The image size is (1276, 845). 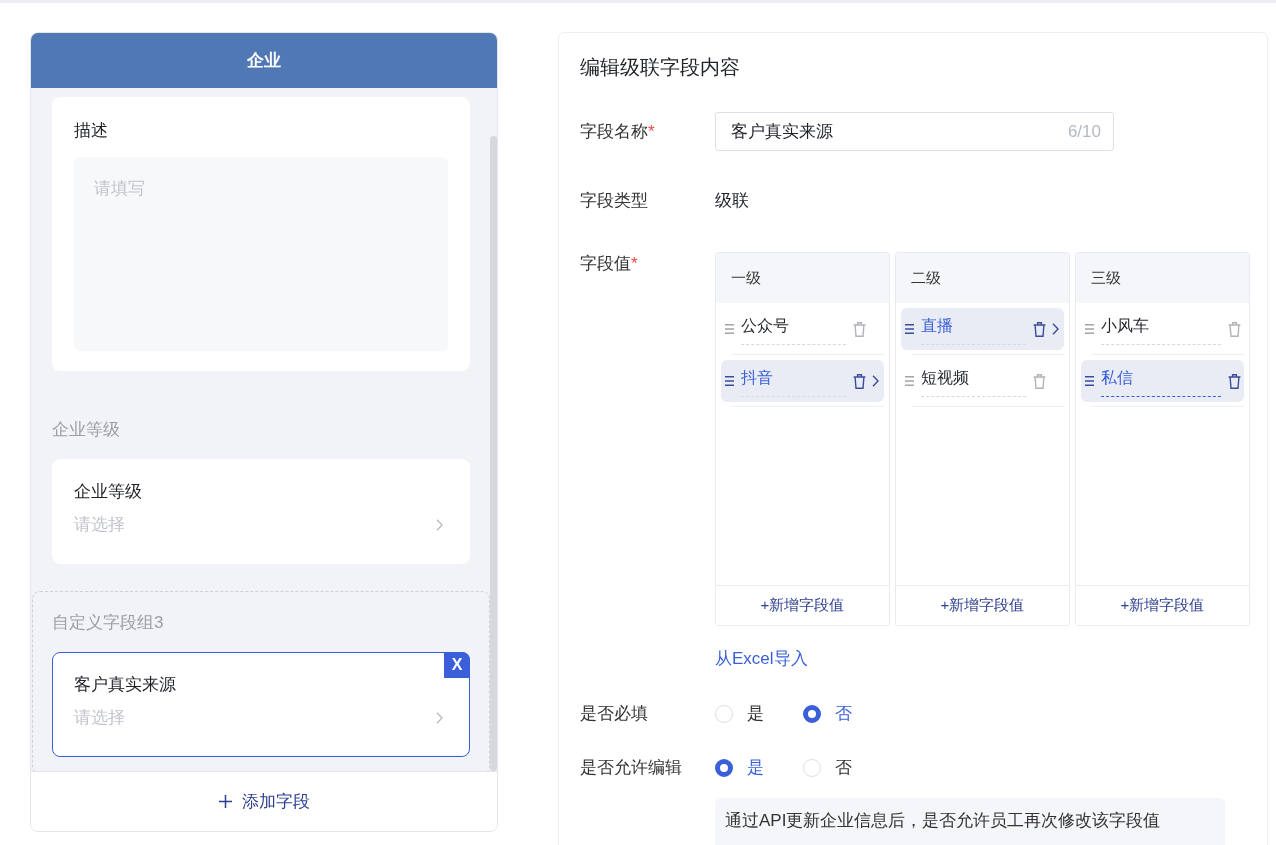 I want to click on value-input: 抖音, so click(x=793, y=381).